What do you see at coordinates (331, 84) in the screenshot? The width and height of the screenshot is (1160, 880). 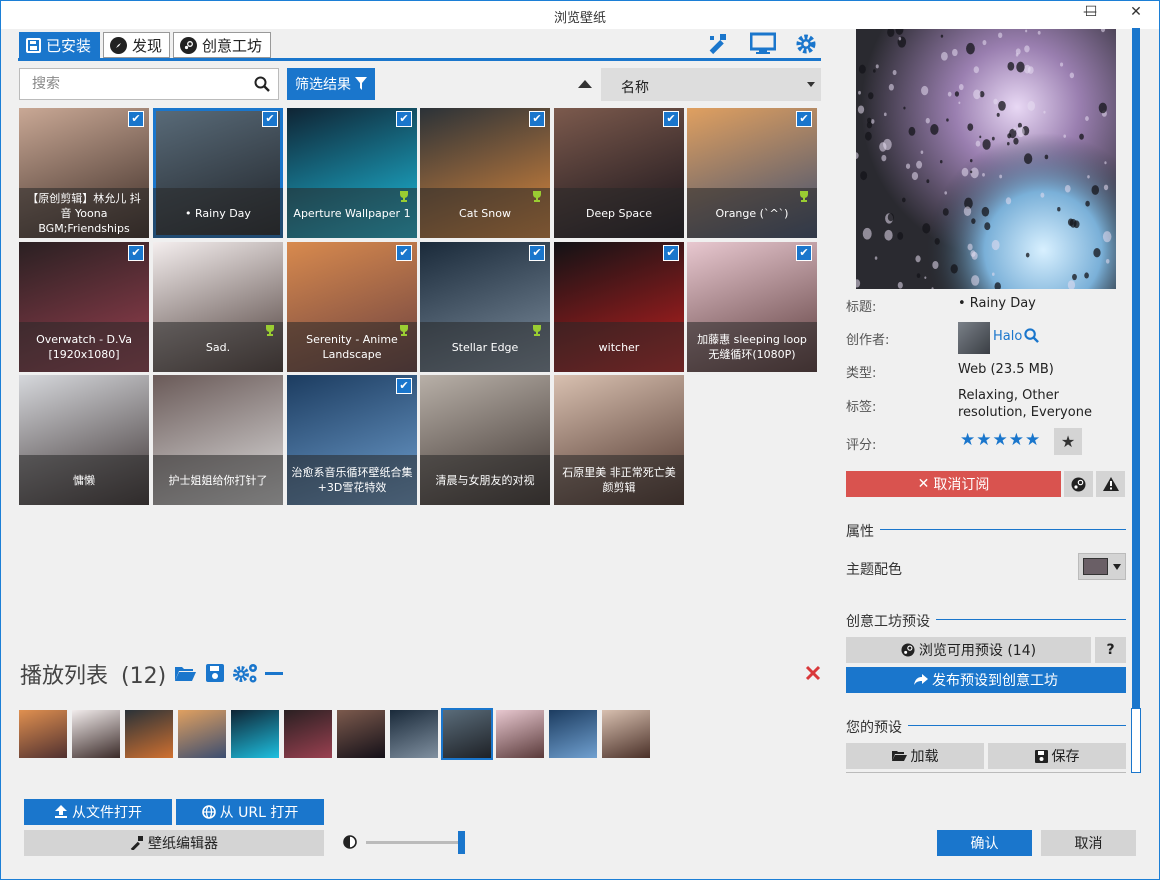 I see `filter-button: 筛选结果` at bounding box center [331, 84].